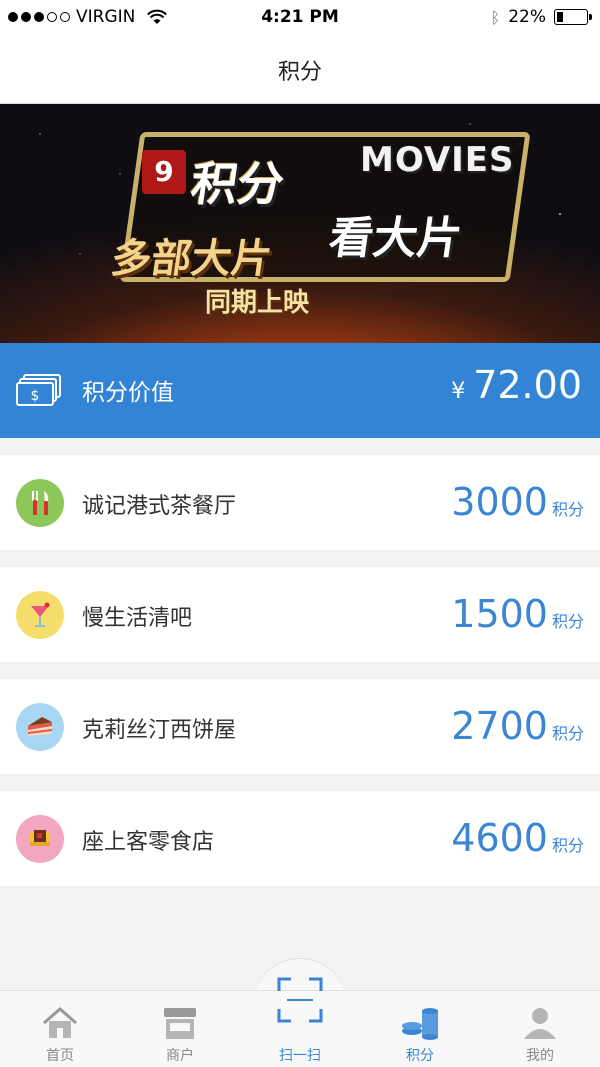 This screenshot has height=1067, width=600. What do you see at coordinates (60, 1022) in the screenshot?
I see `home-icon` at bounding box center [60, 1022].